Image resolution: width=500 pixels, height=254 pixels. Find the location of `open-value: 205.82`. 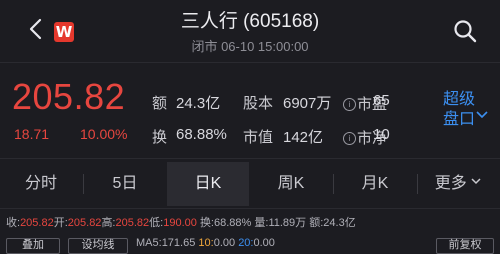

open-value: 205.82 is located at coordinates (84, 223).